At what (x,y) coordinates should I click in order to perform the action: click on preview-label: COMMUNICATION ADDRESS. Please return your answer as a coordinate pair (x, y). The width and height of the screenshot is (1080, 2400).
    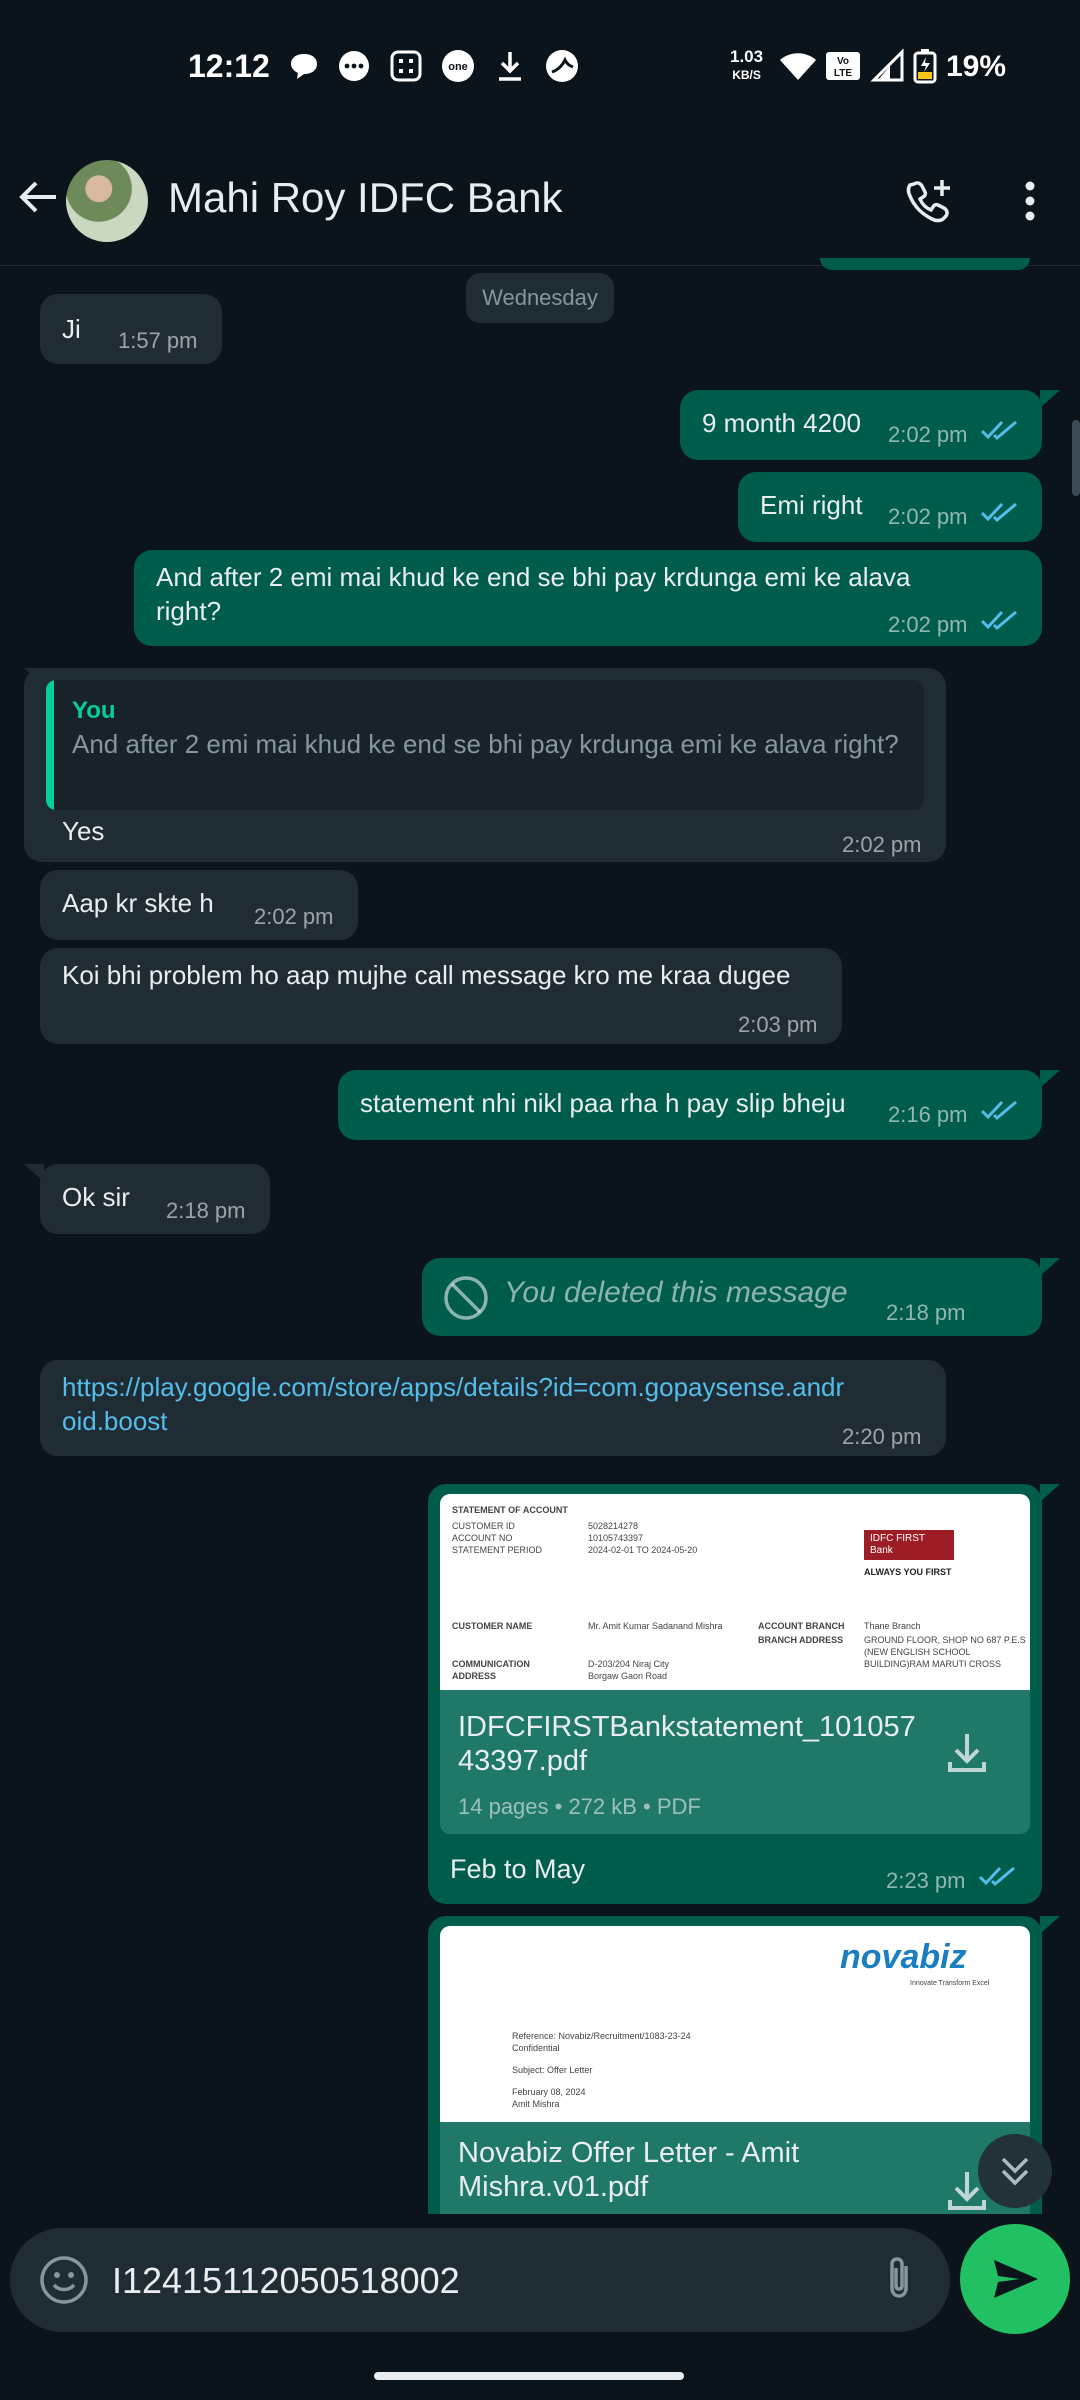
    Looking at the image, I should click on (491, 1670).